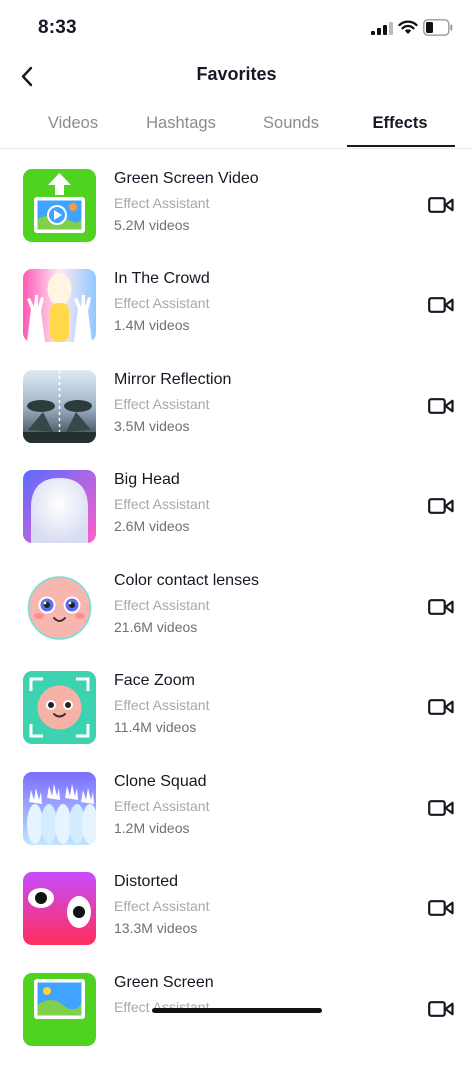 The height and width of the screenshot is (1073, 473). I want to click on status-time: 8:33, so click(57, 27).